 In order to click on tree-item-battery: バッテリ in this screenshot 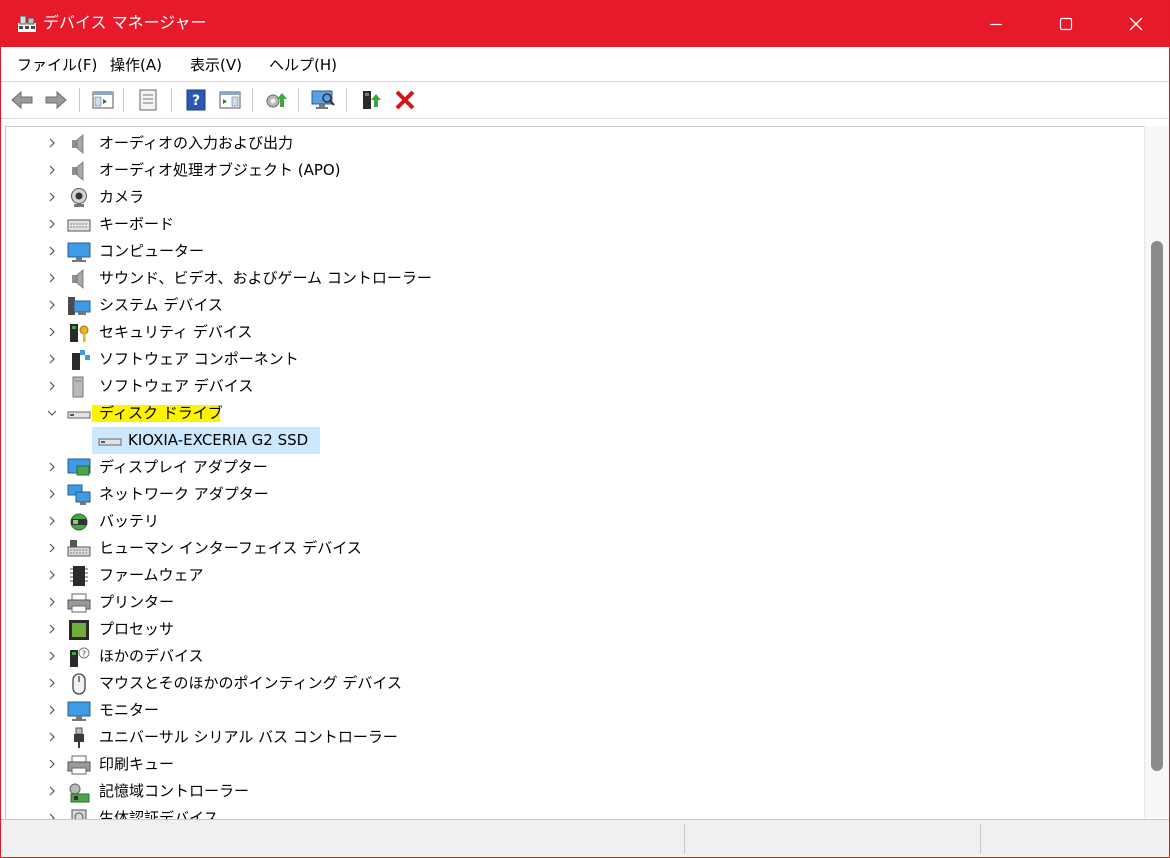, I will do `click(556, 521)`.